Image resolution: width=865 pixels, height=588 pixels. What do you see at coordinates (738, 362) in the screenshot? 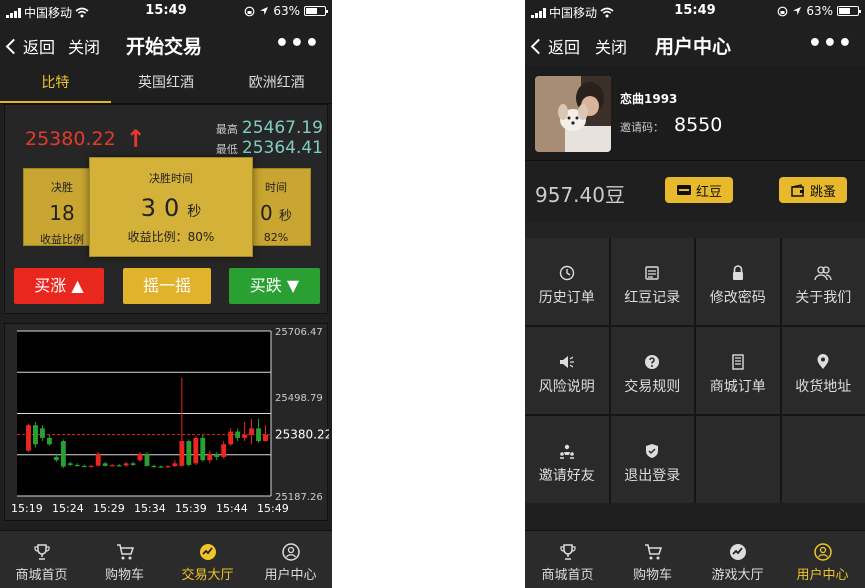
I see `book-icon` at bounding box center [738, 362].